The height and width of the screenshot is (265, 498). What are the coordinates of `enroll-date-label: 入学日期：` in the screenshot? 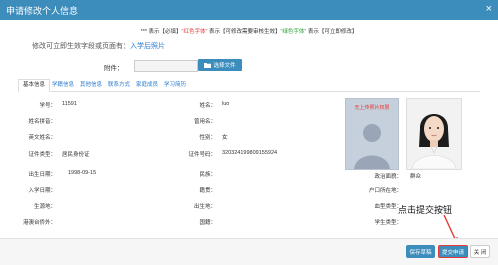 It's located at (42, 191).